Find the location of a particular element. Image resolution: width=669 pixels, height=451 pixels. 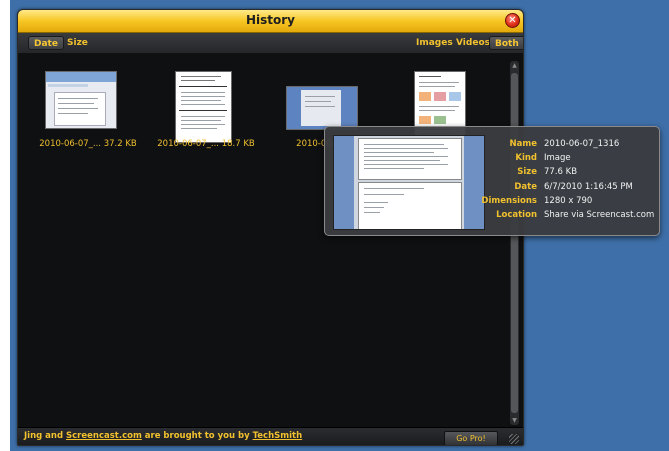

history-item: 2010-06-07_... 18.7 KB is located at coordinates (206, 109).